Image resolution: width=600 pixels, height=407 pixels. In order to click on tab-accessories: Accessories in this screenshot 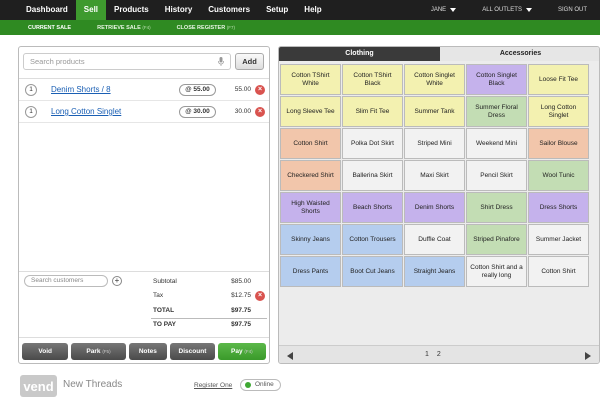, I will do `click(519, 54)`.